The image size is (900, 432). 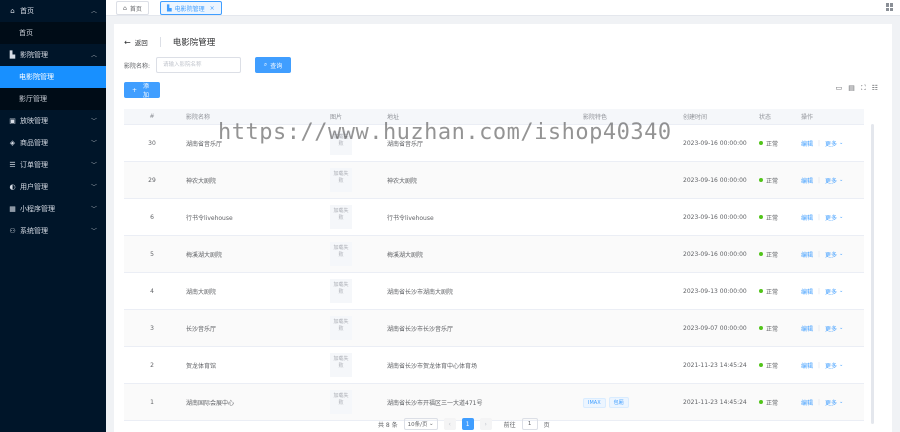 What do you see at coordinates (467, 424) in the screenshot?
I see `page-number-current: 1` at bounding box center [467, 424].